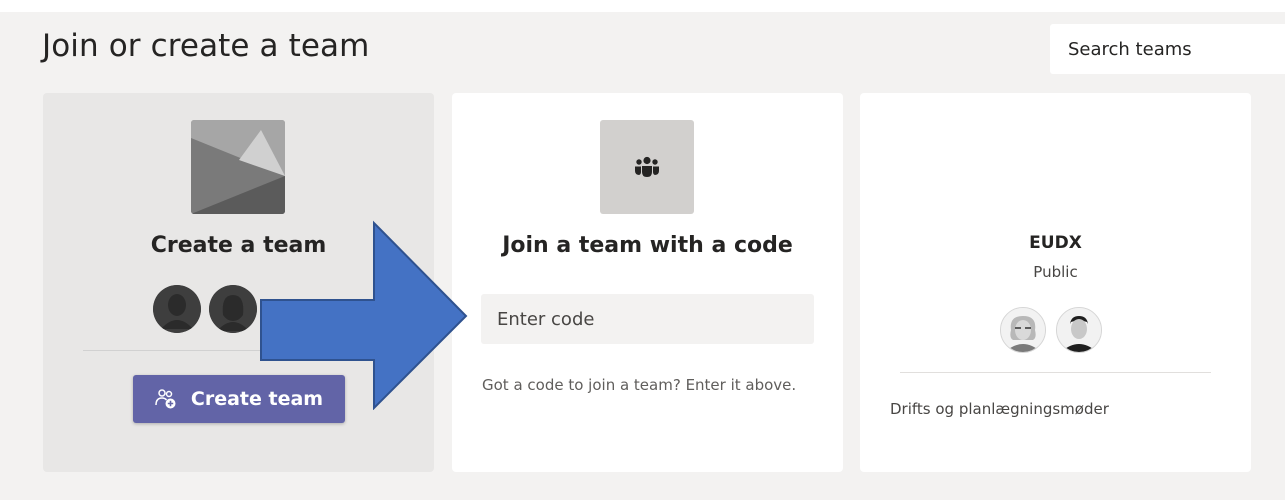 Image resolution: width=1285 pixels, height=500 pixels. I want to click on team-card-divider, so click(1055, 372).